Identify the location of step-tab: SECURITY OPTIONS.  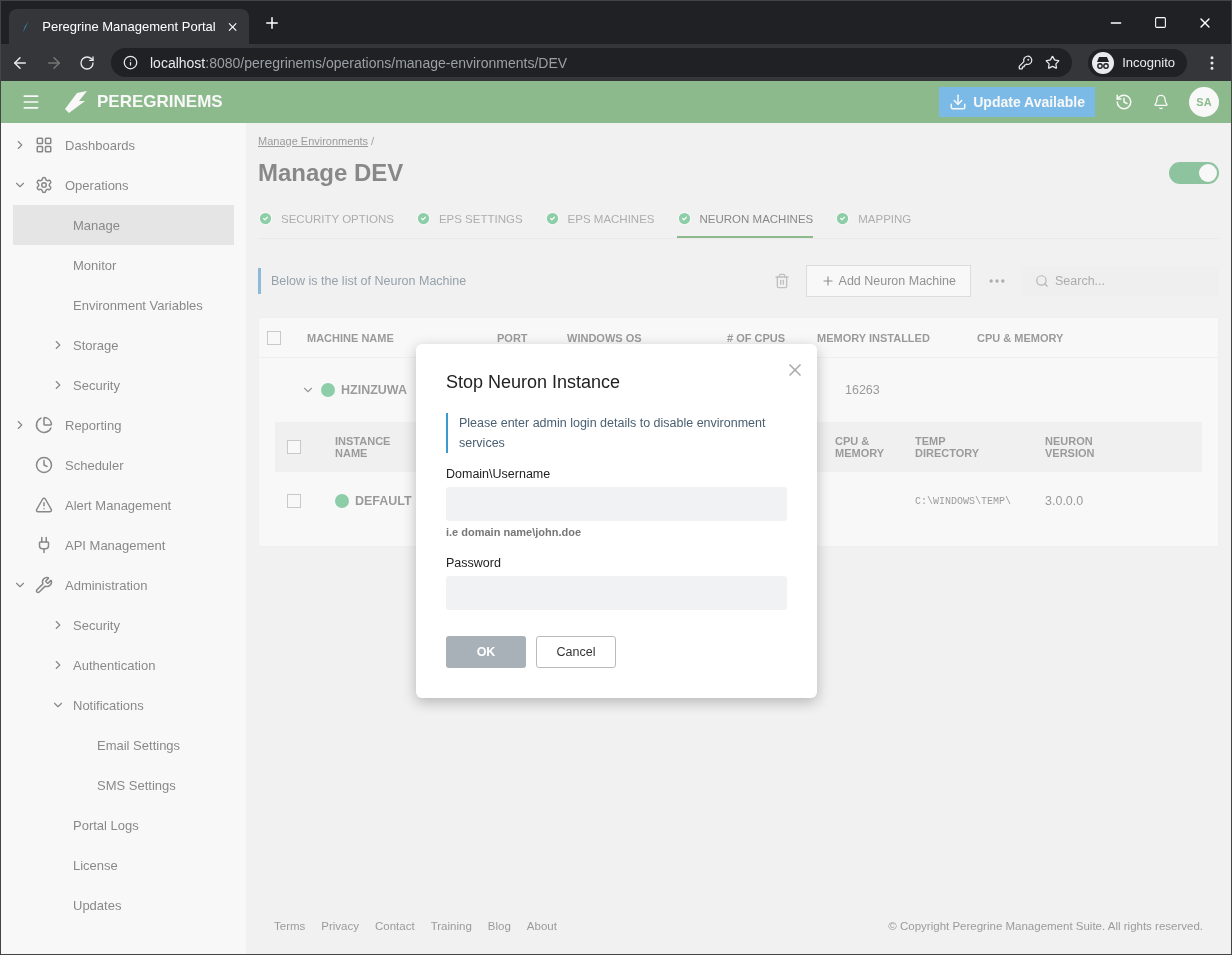
(326, 221).